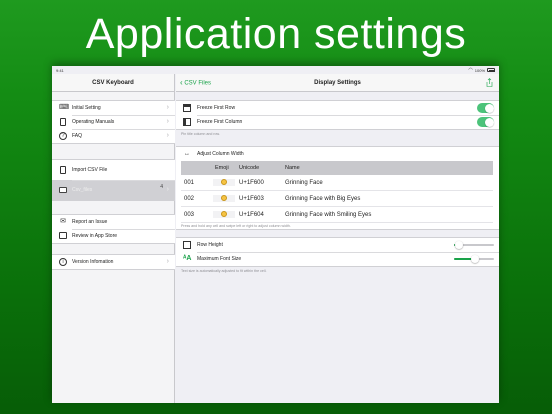  Describe the element at coordinates (93, 122) in the screenshot. I see `sidebar-item-label: Operating Manuals` at that location.